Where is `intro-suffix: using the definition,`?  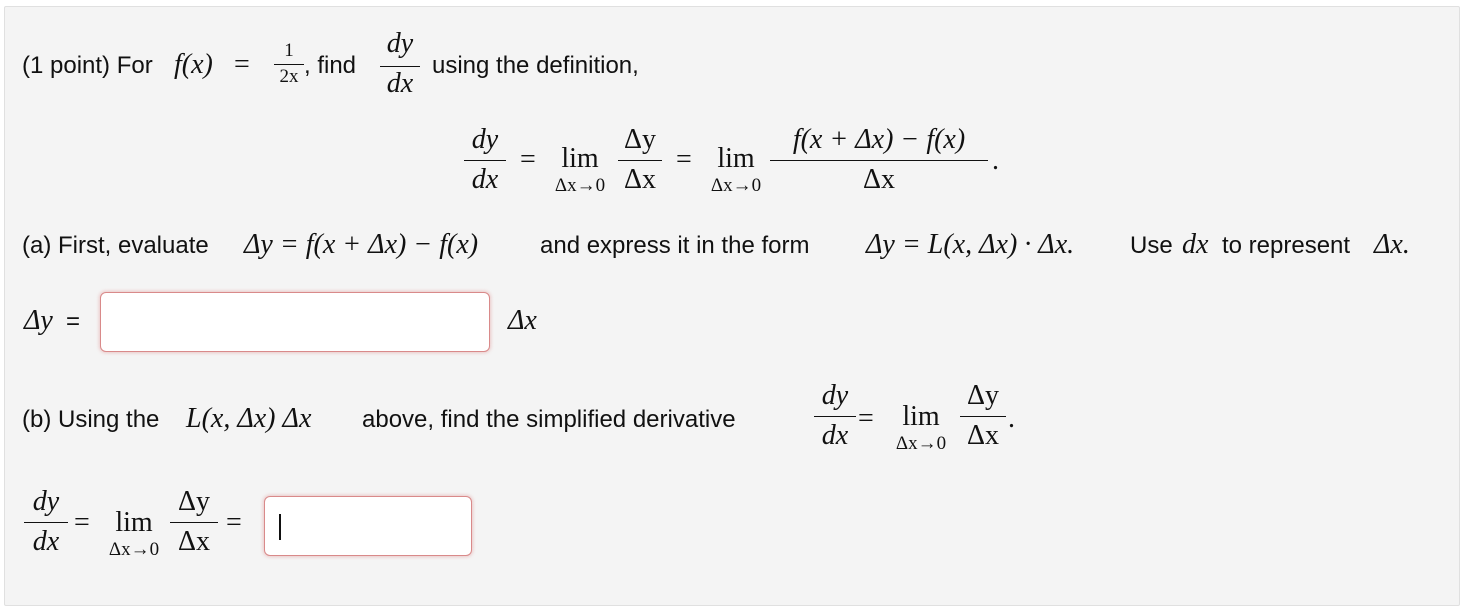 intro-suffix: using the definition, is located at coordinates (535, 65).